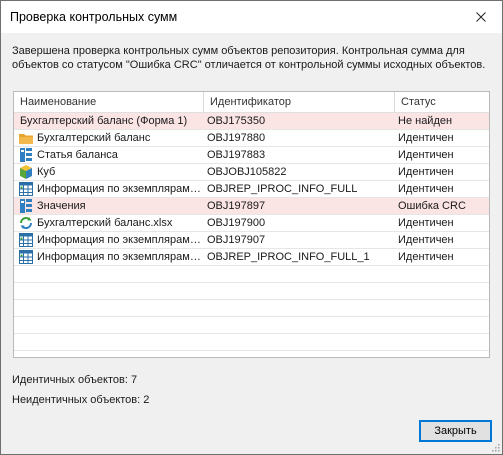 The width and height of the screenshot is (503, 455). What do you see at coordinates (236, 240) in the screenshot?
I see `cell-id: OBJ197907` at bounding box center [236, 240].